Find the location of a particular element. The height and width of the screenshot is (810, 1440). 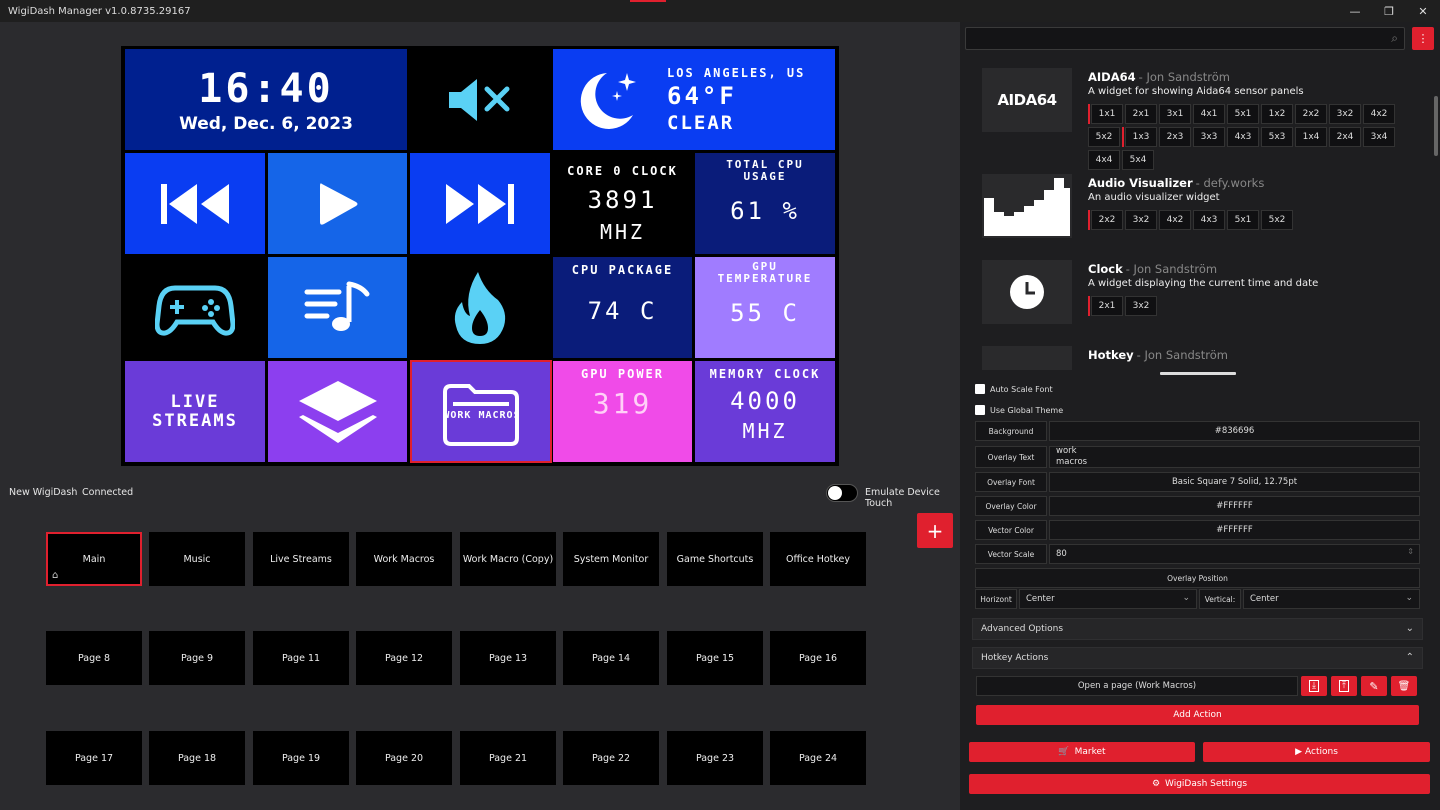

tile-memory-clock: MEMORY CLOCK 4000 MHZ is located at coordinates (765, 411).